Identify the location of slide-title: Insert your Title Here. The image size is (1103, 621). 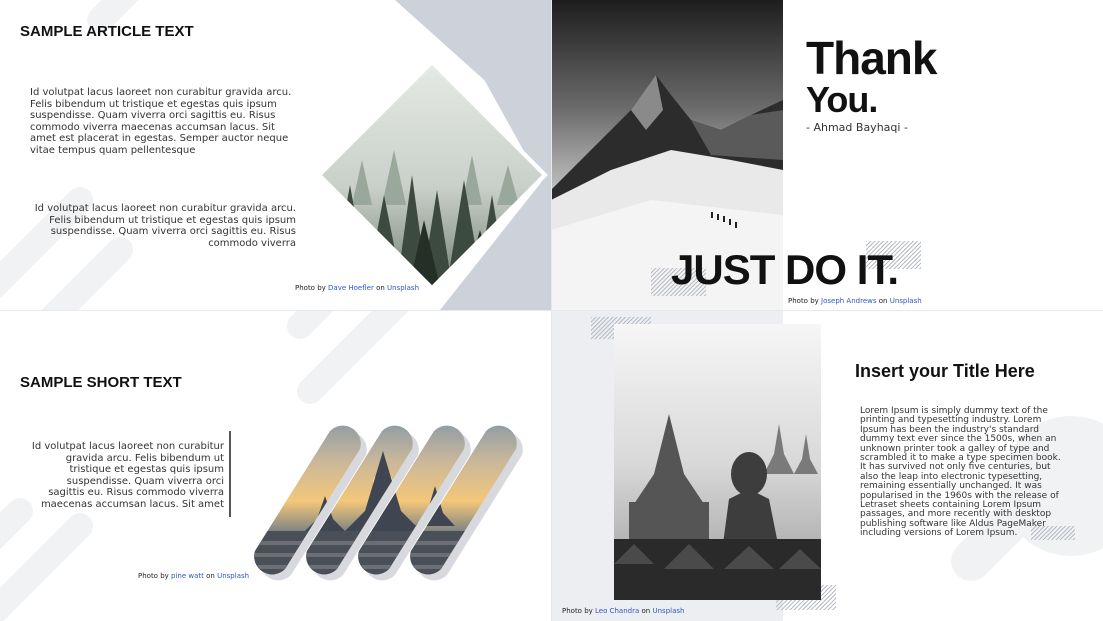
(945, 371).